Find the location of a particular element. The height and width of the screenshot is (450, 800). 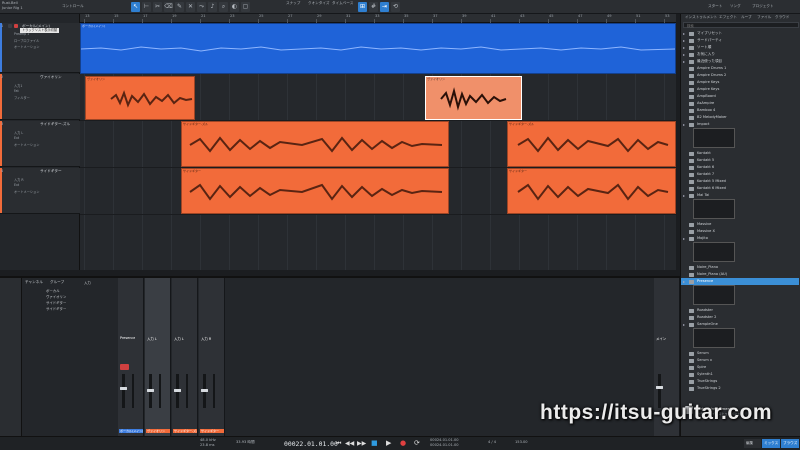

browser-item: Spire is located at coordinates (740, 367).